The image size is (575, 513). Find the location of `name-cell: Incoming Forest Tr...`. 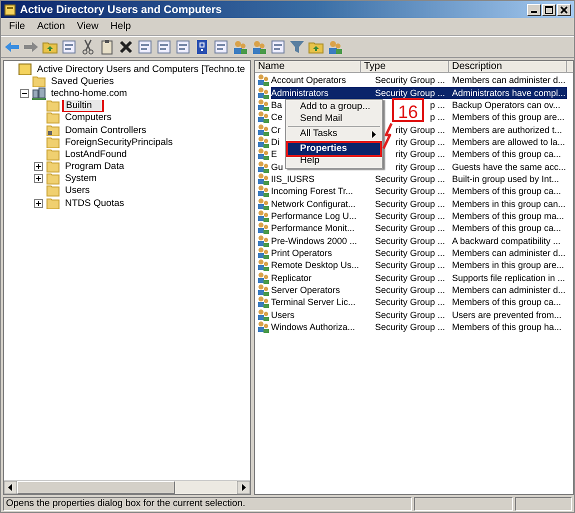

name-cell: Incoming Forest Tr... is located at coordinates (312, 191).